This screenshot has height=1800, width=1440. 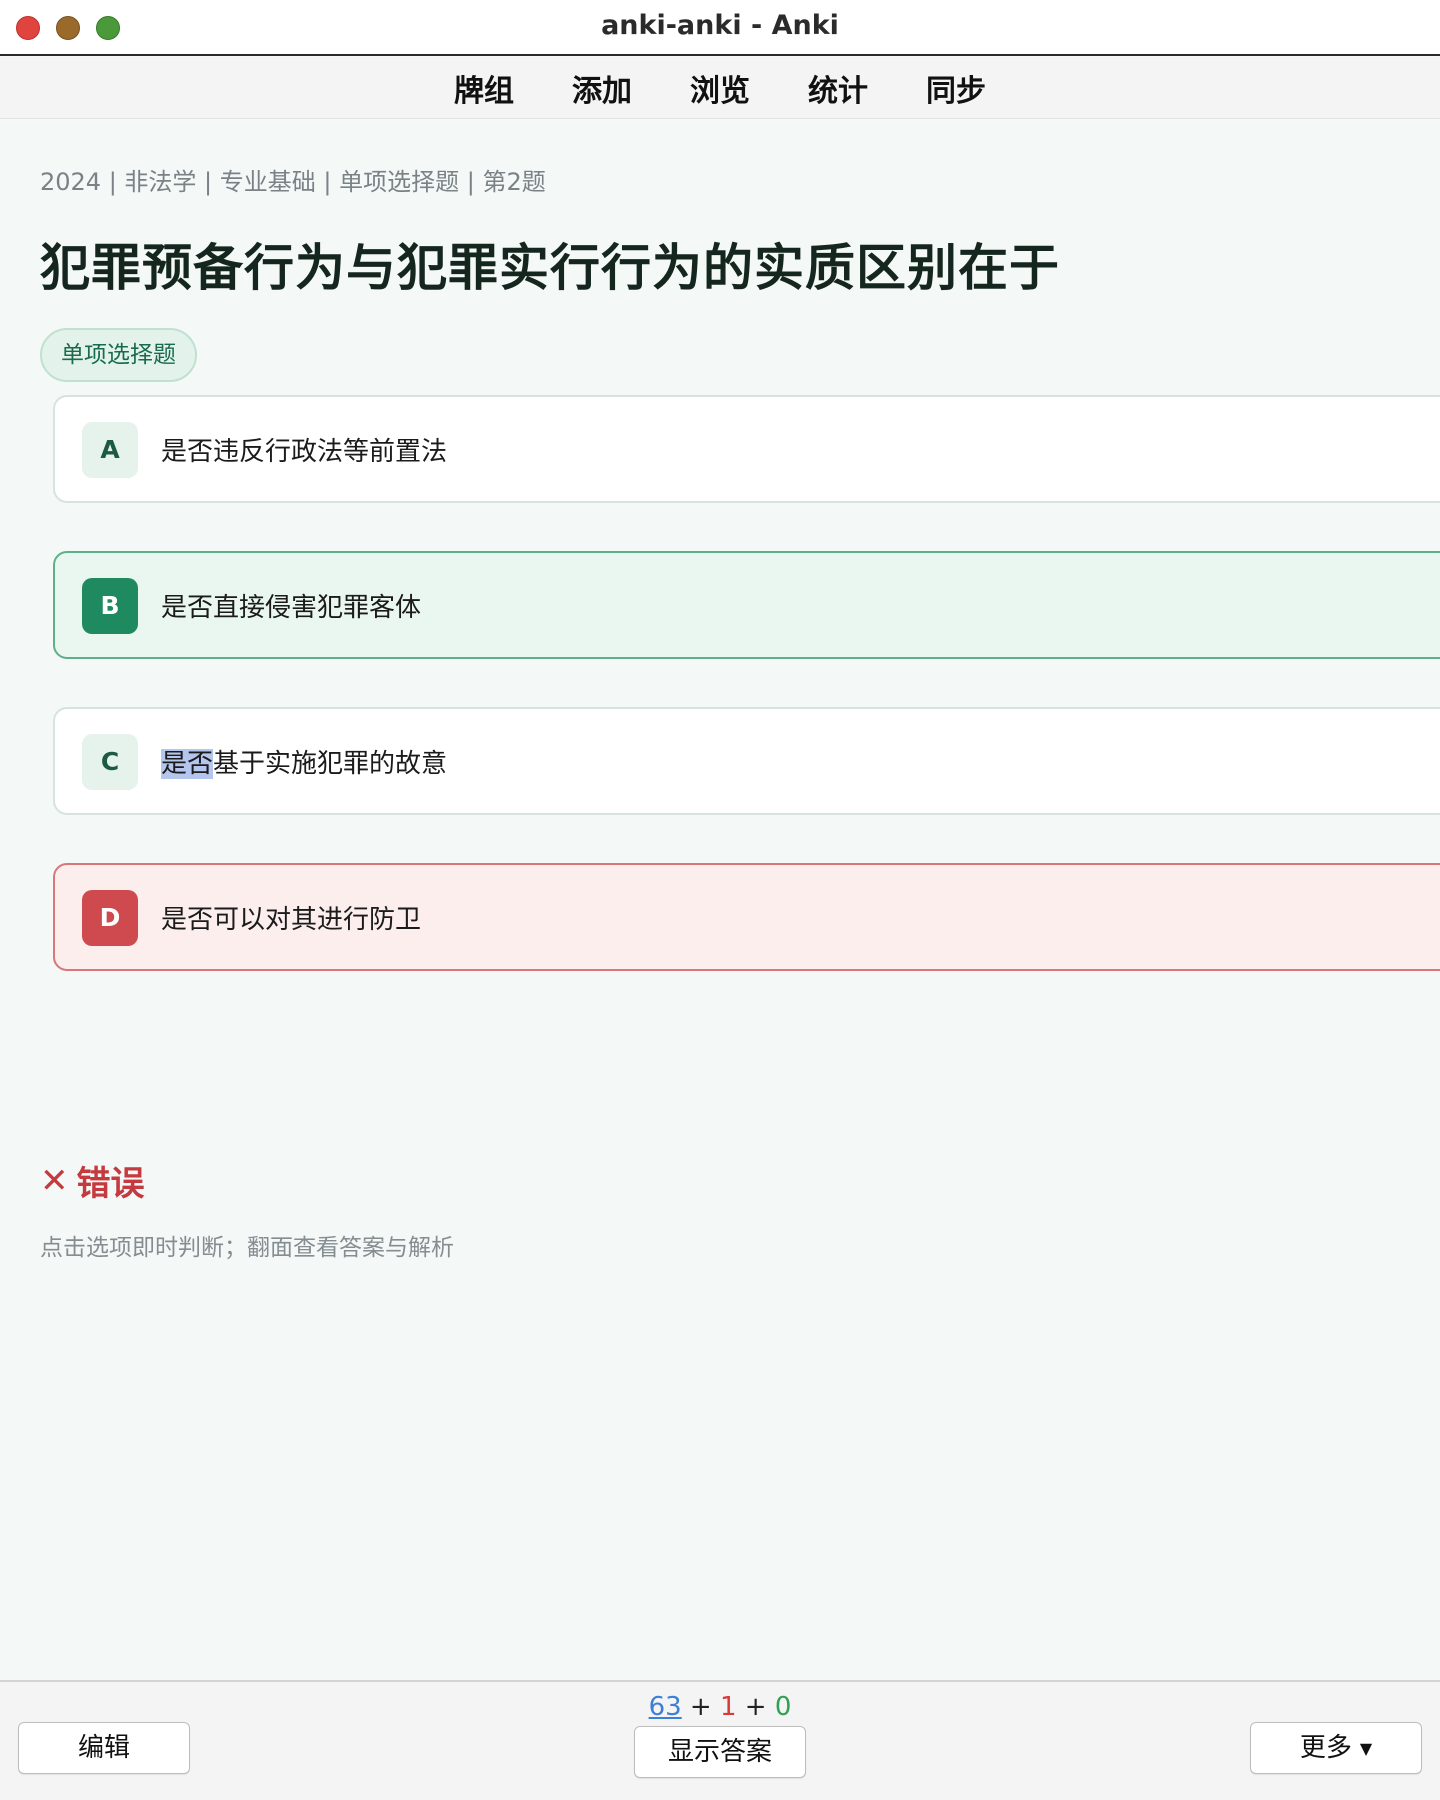 I want to click on result-verdict: ✕ 错误, so click(x=92, y=1180).